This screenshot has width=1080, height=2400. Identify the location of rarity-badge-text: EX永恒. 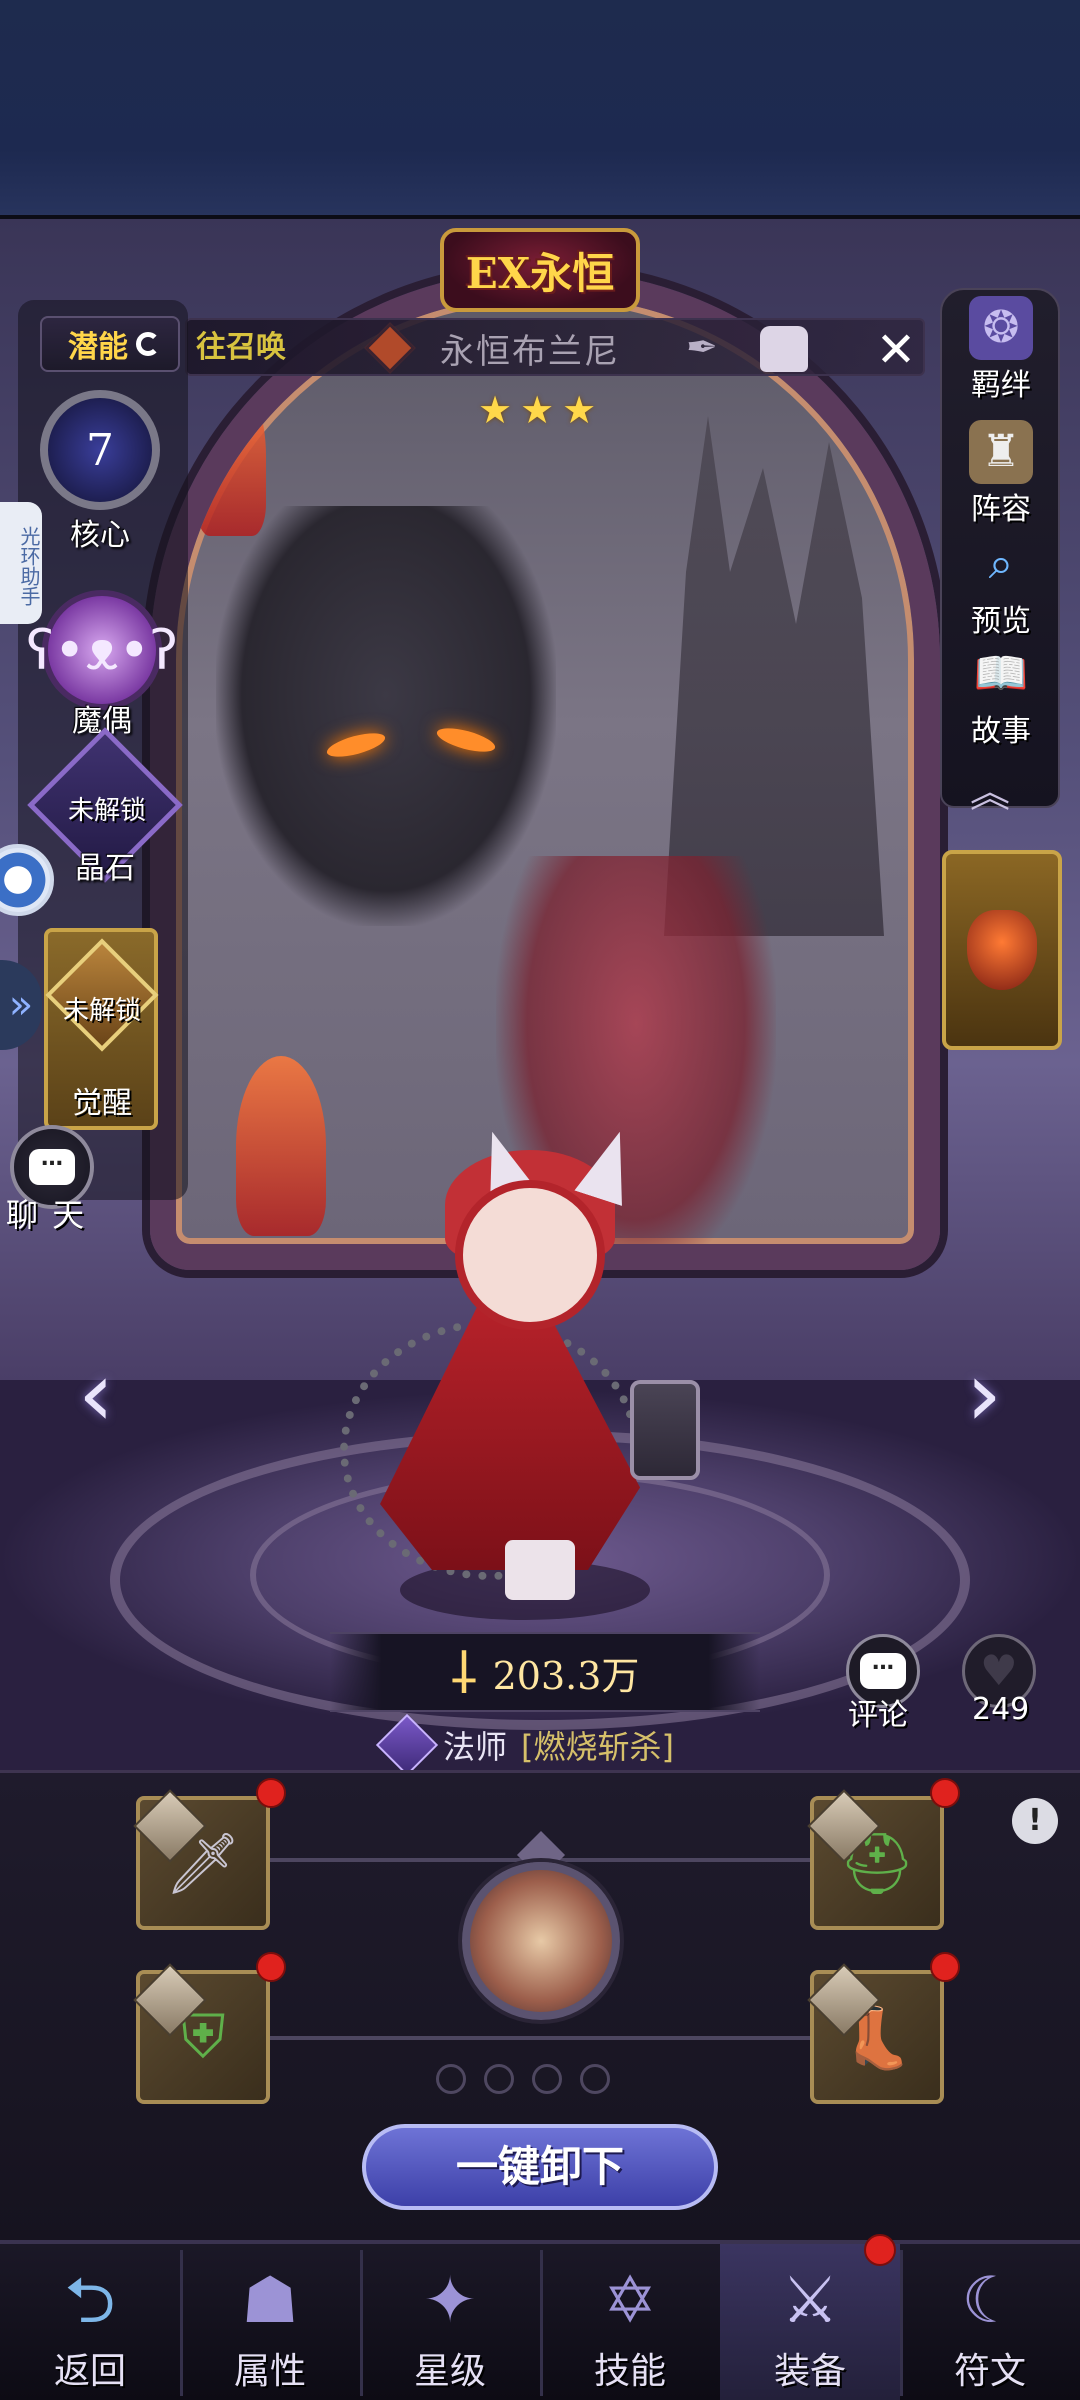
(540, 273).